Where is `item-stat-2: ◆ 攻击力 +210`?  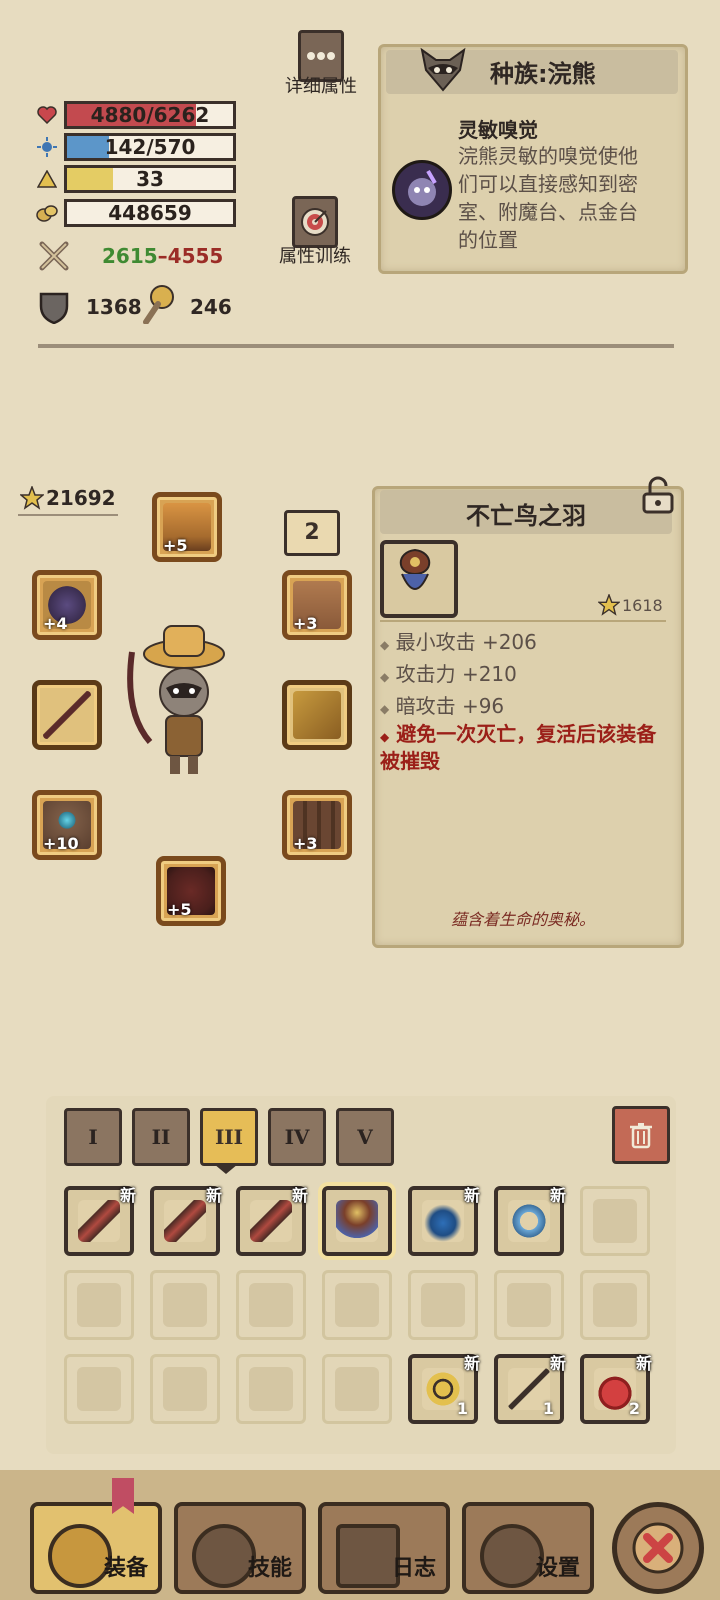
item-stat-2: ◆ 攻击力 +210 is located at coordinates (448, 672).